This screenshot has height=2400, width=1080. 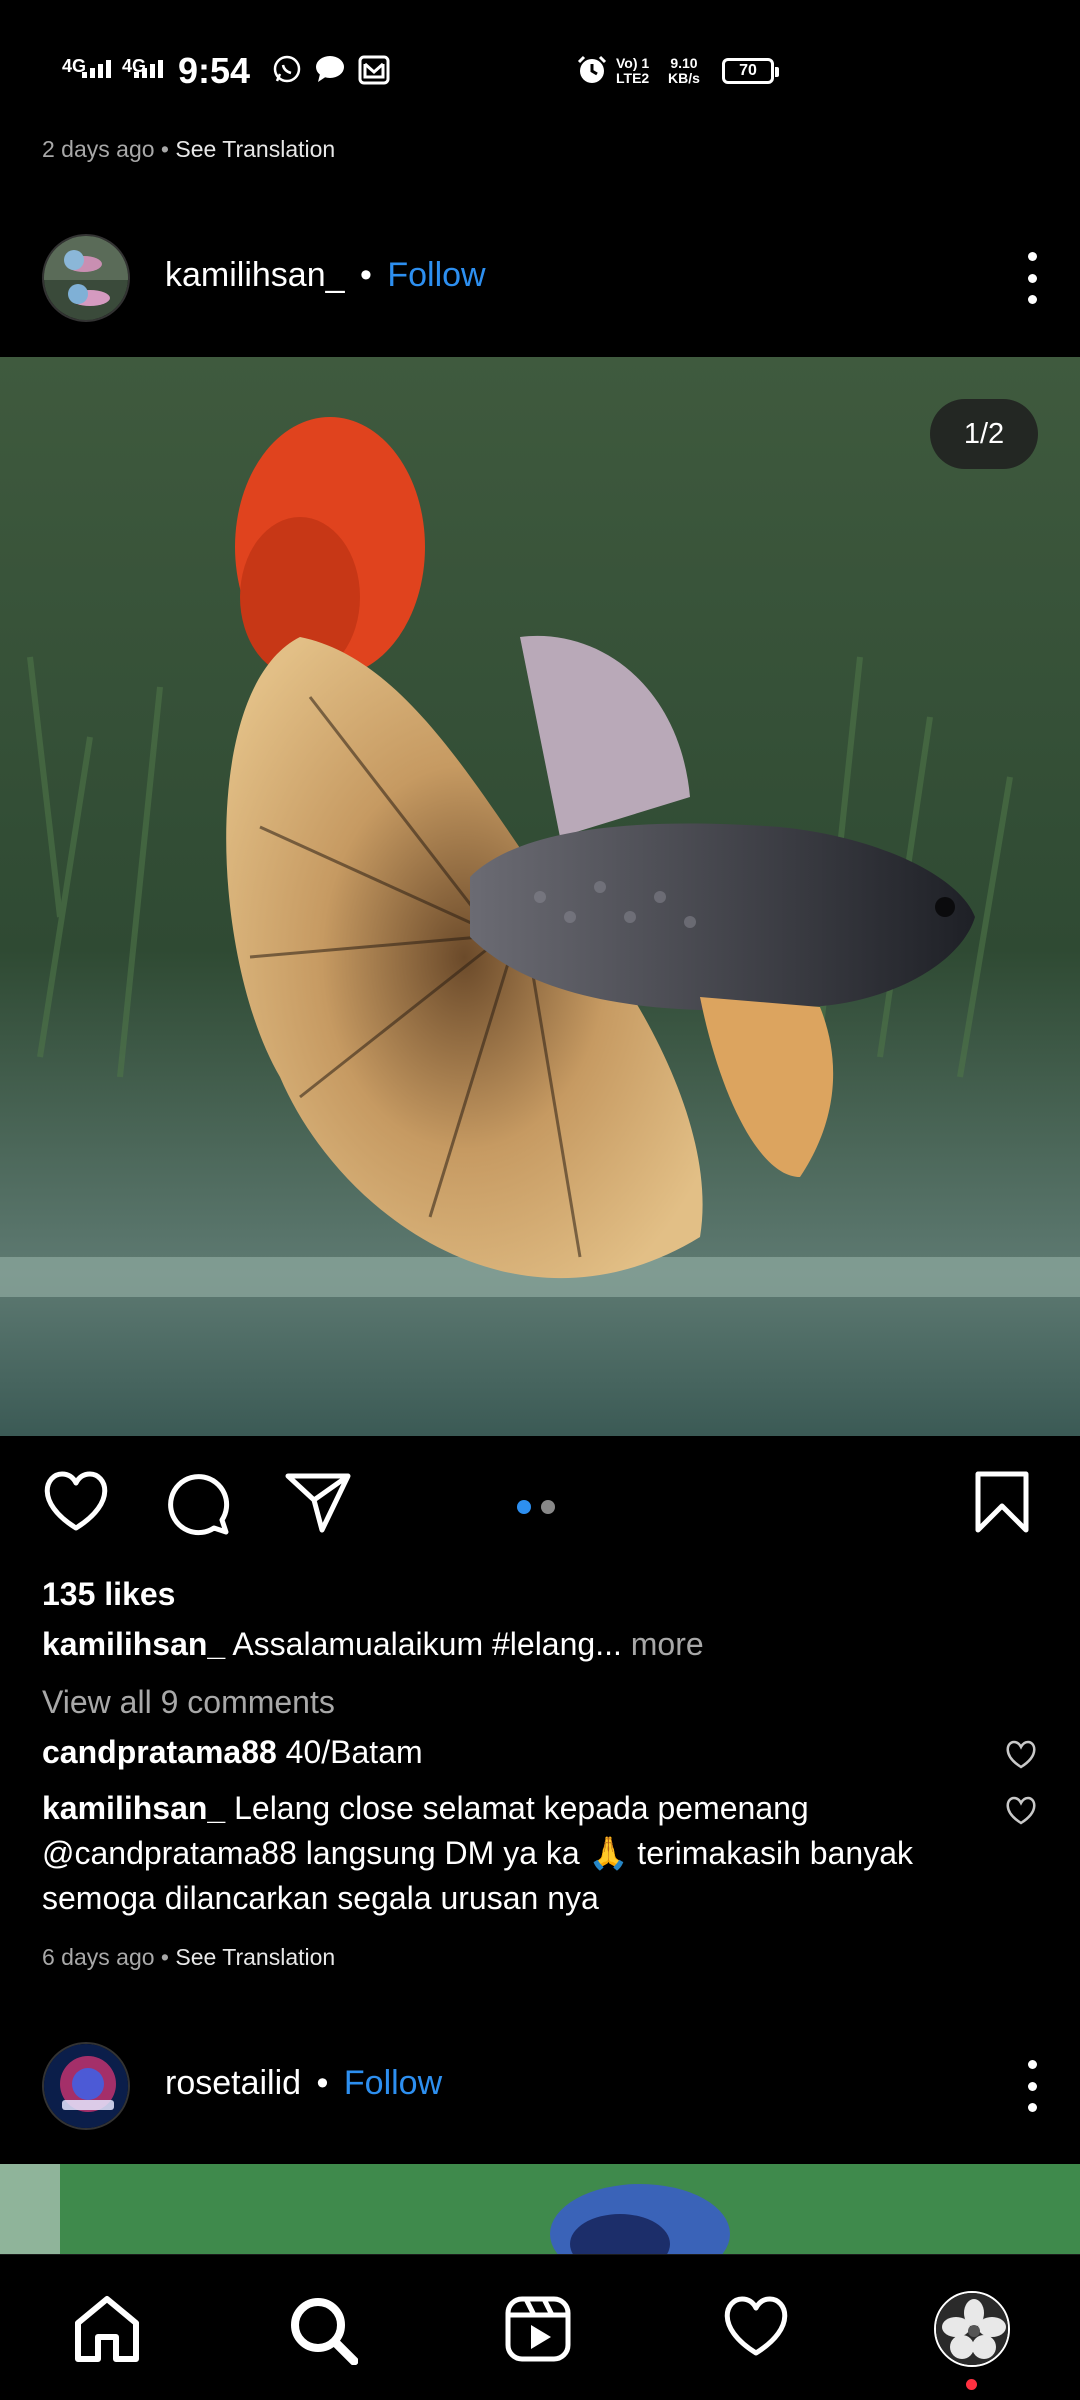 I want to click on bottom-navigation, so click(x=540, y=2327).